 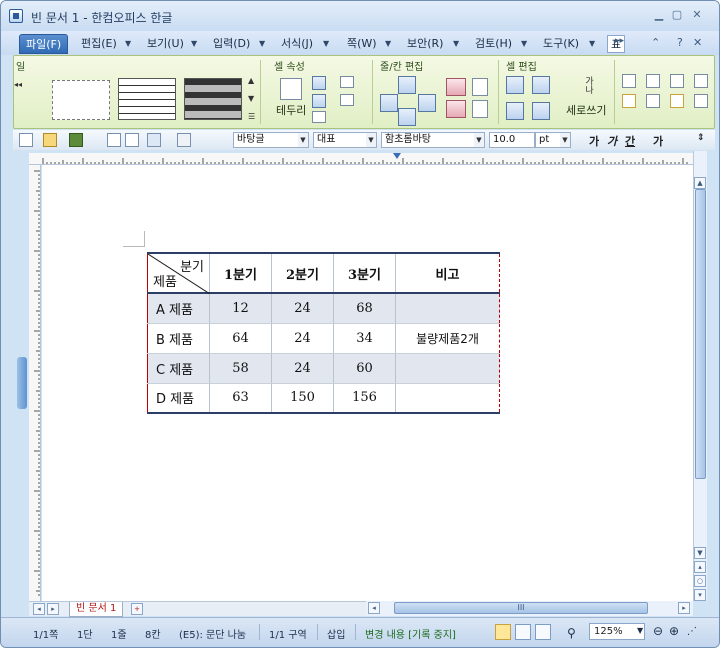 I want to click on table-note-cell: 불량제품2개, so click(x=447, y=338).